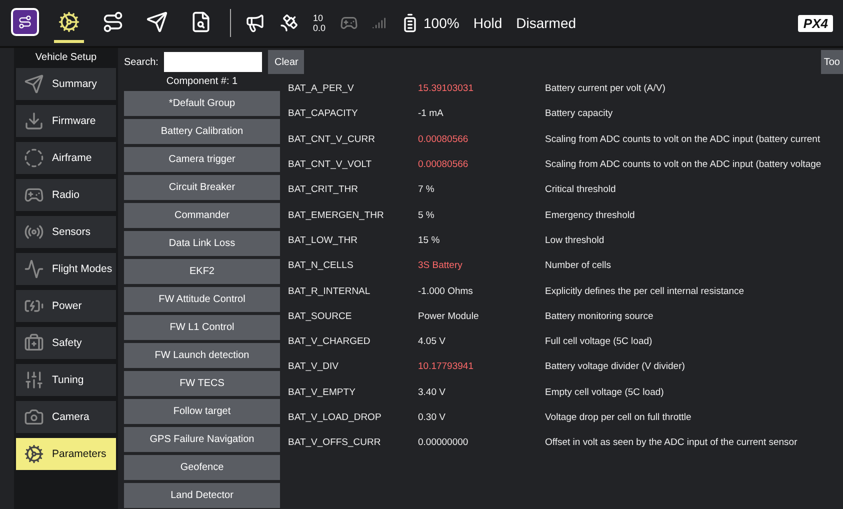 Image resolution: width=843 pixels, height=509 pixels. I want to click on group-button: Commander, so click(202, 215).